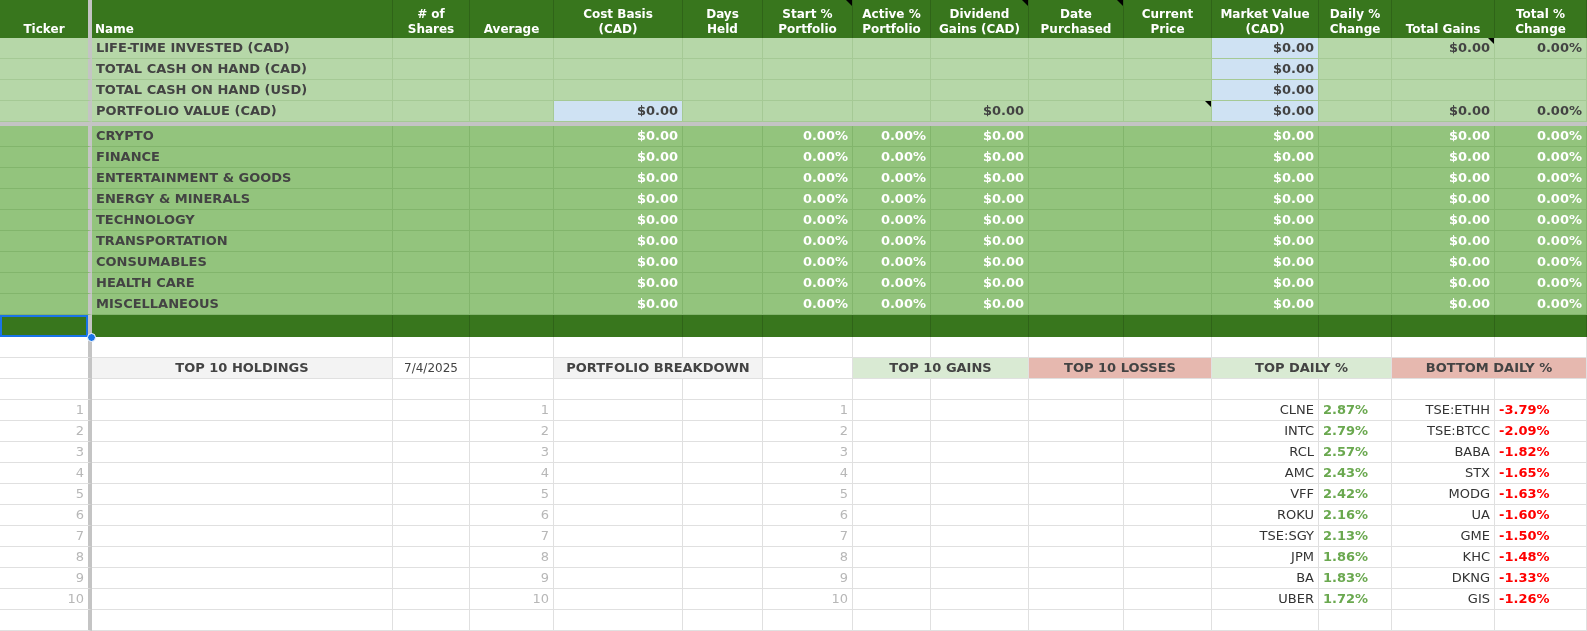 The width and height of the screenshot is (1587, 631). Describe the element at coordinates (1540, 22) in the screenshot. I see `column-header: Total % Change` at that location.